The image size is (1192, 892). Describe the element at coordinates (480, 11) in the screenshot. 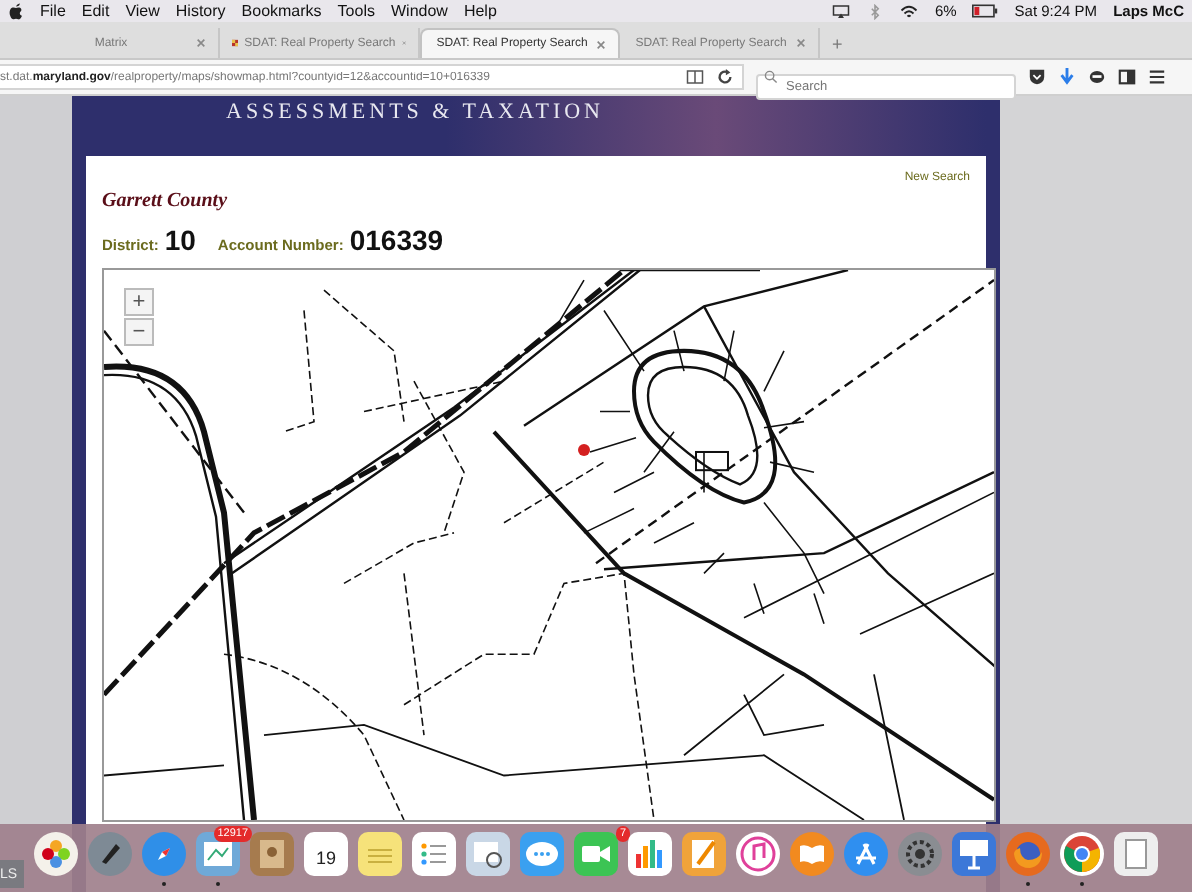

I see `menu-item: Help` at that location.